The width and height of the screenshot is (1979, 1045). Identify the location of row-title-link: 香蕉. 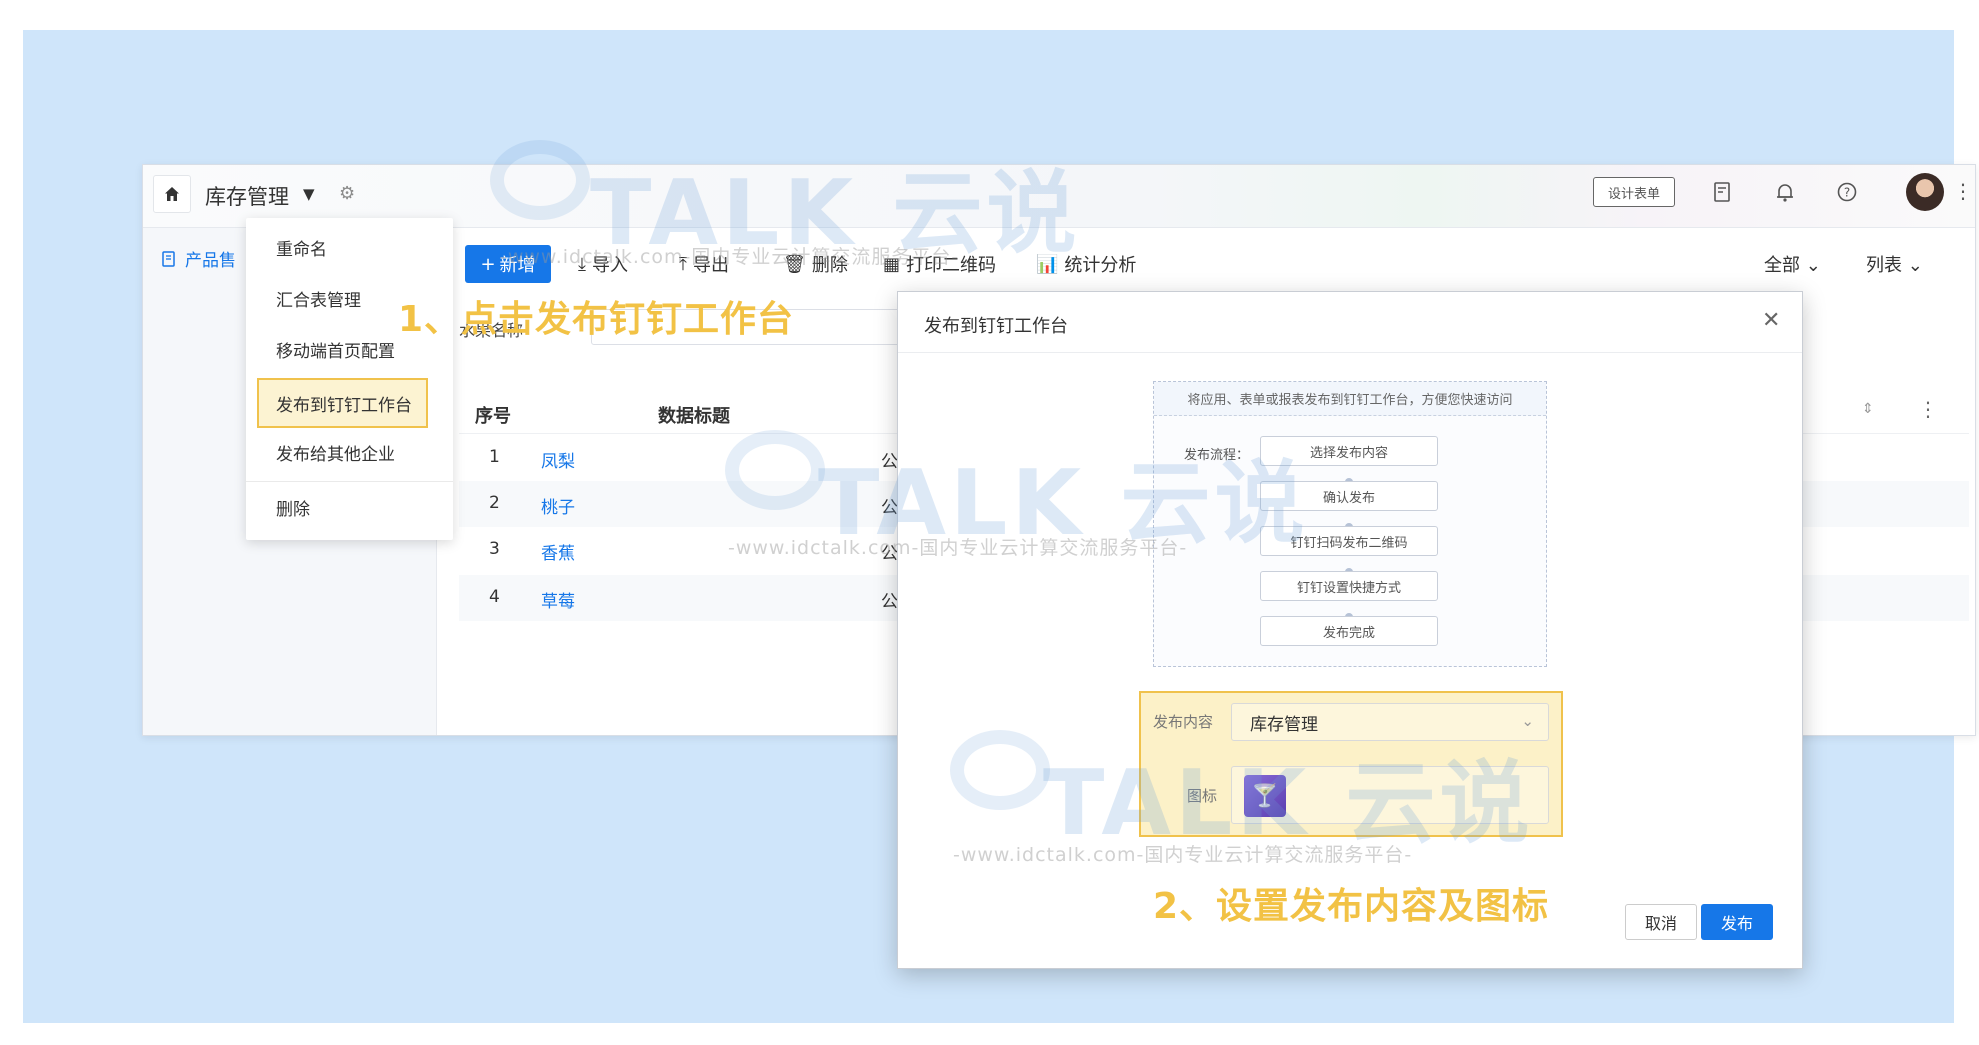
(558, 551).